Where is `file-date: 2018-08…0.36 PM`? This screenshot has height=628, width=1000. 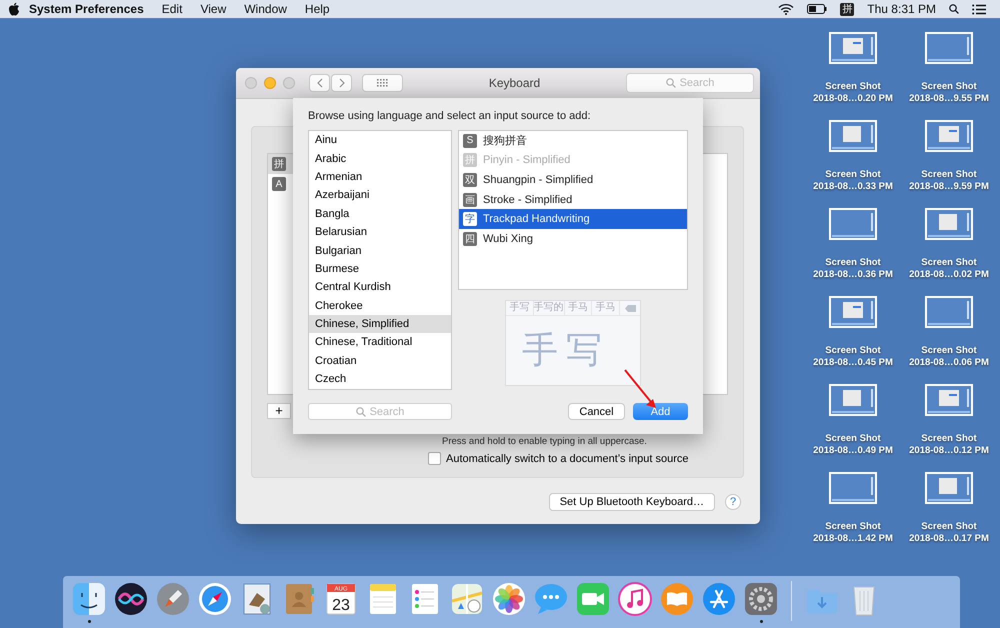 file-date: 2018-08…0.36 PM is located at coordinates (853, 275).